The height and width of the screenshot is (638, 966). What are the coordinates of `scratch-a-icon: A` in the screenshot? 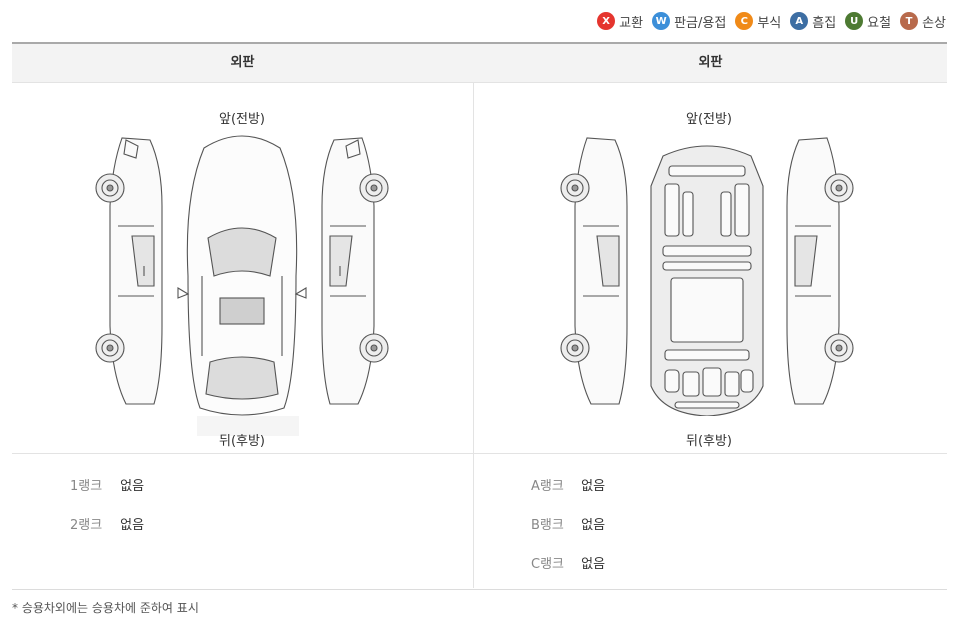 It's located at (799, 21).